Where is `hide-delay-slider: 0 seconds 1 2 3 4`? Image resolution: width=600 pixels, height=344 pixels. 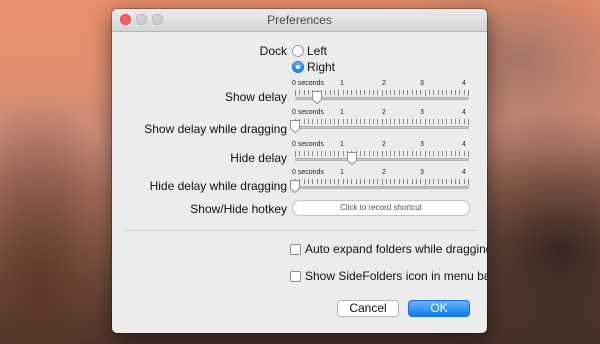
hide-delay-slider: 0 seconds 1 2 3 4 is located at coordinates (382, 155).